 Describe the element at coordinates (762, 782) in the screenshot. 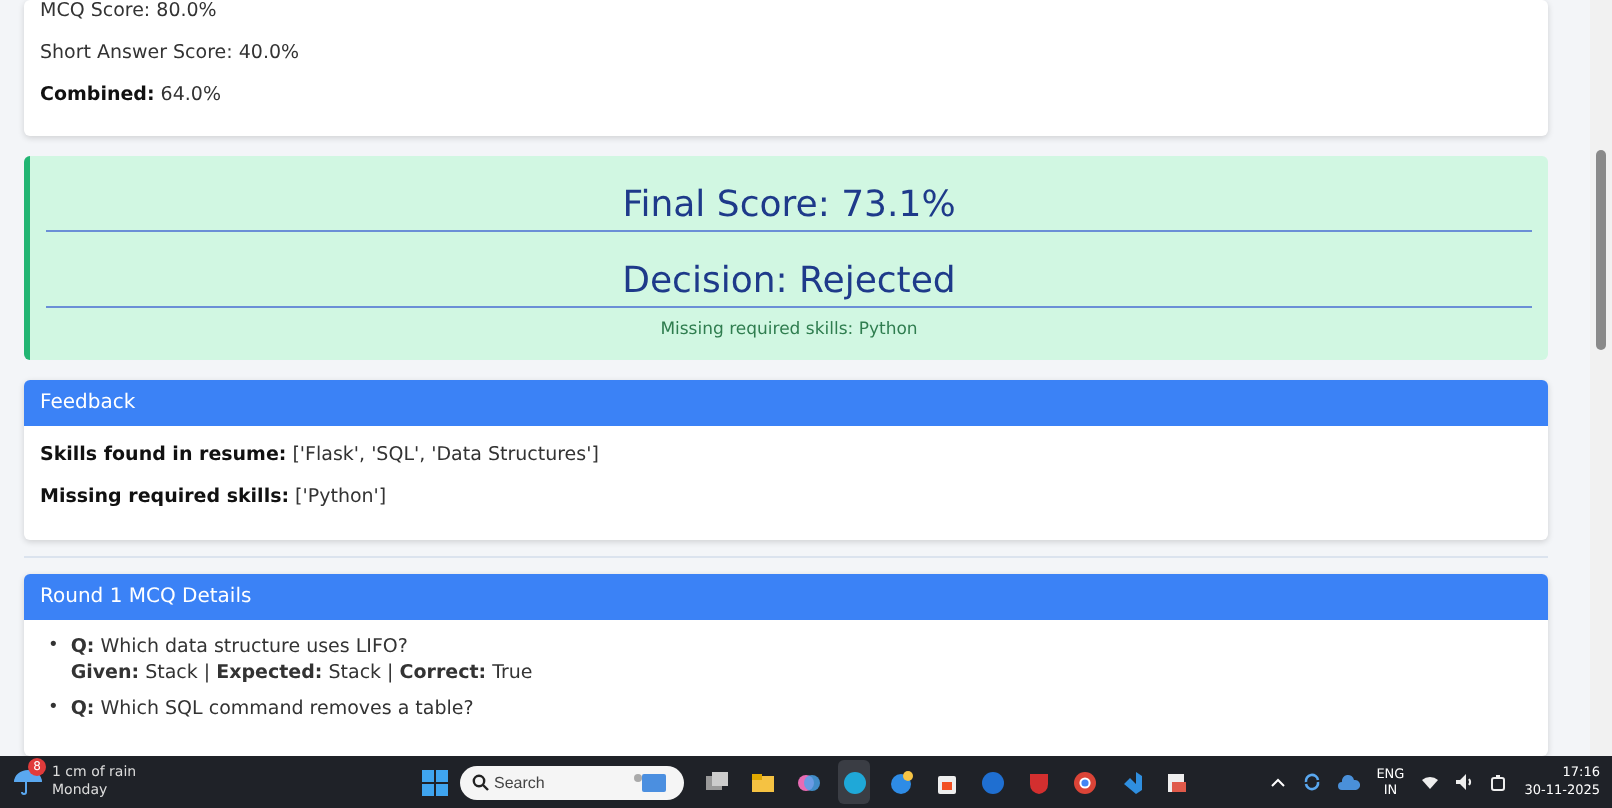

I see `folder-icon` at that location.